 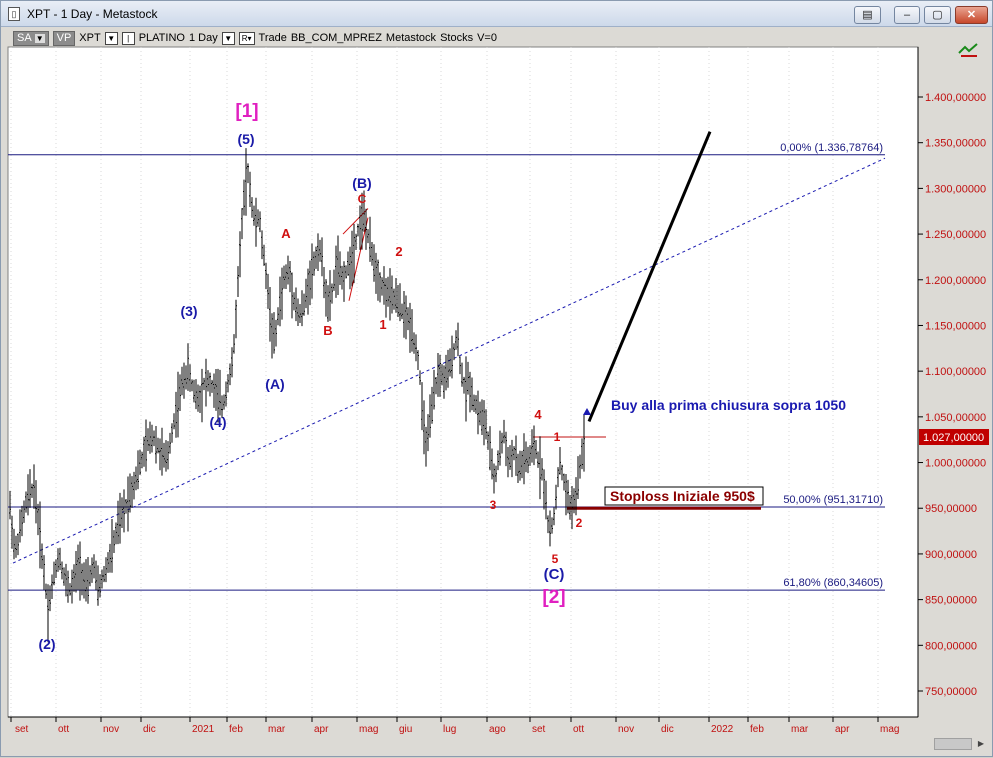 I want to click on wave-label: (A), so click(x=274, y=384).